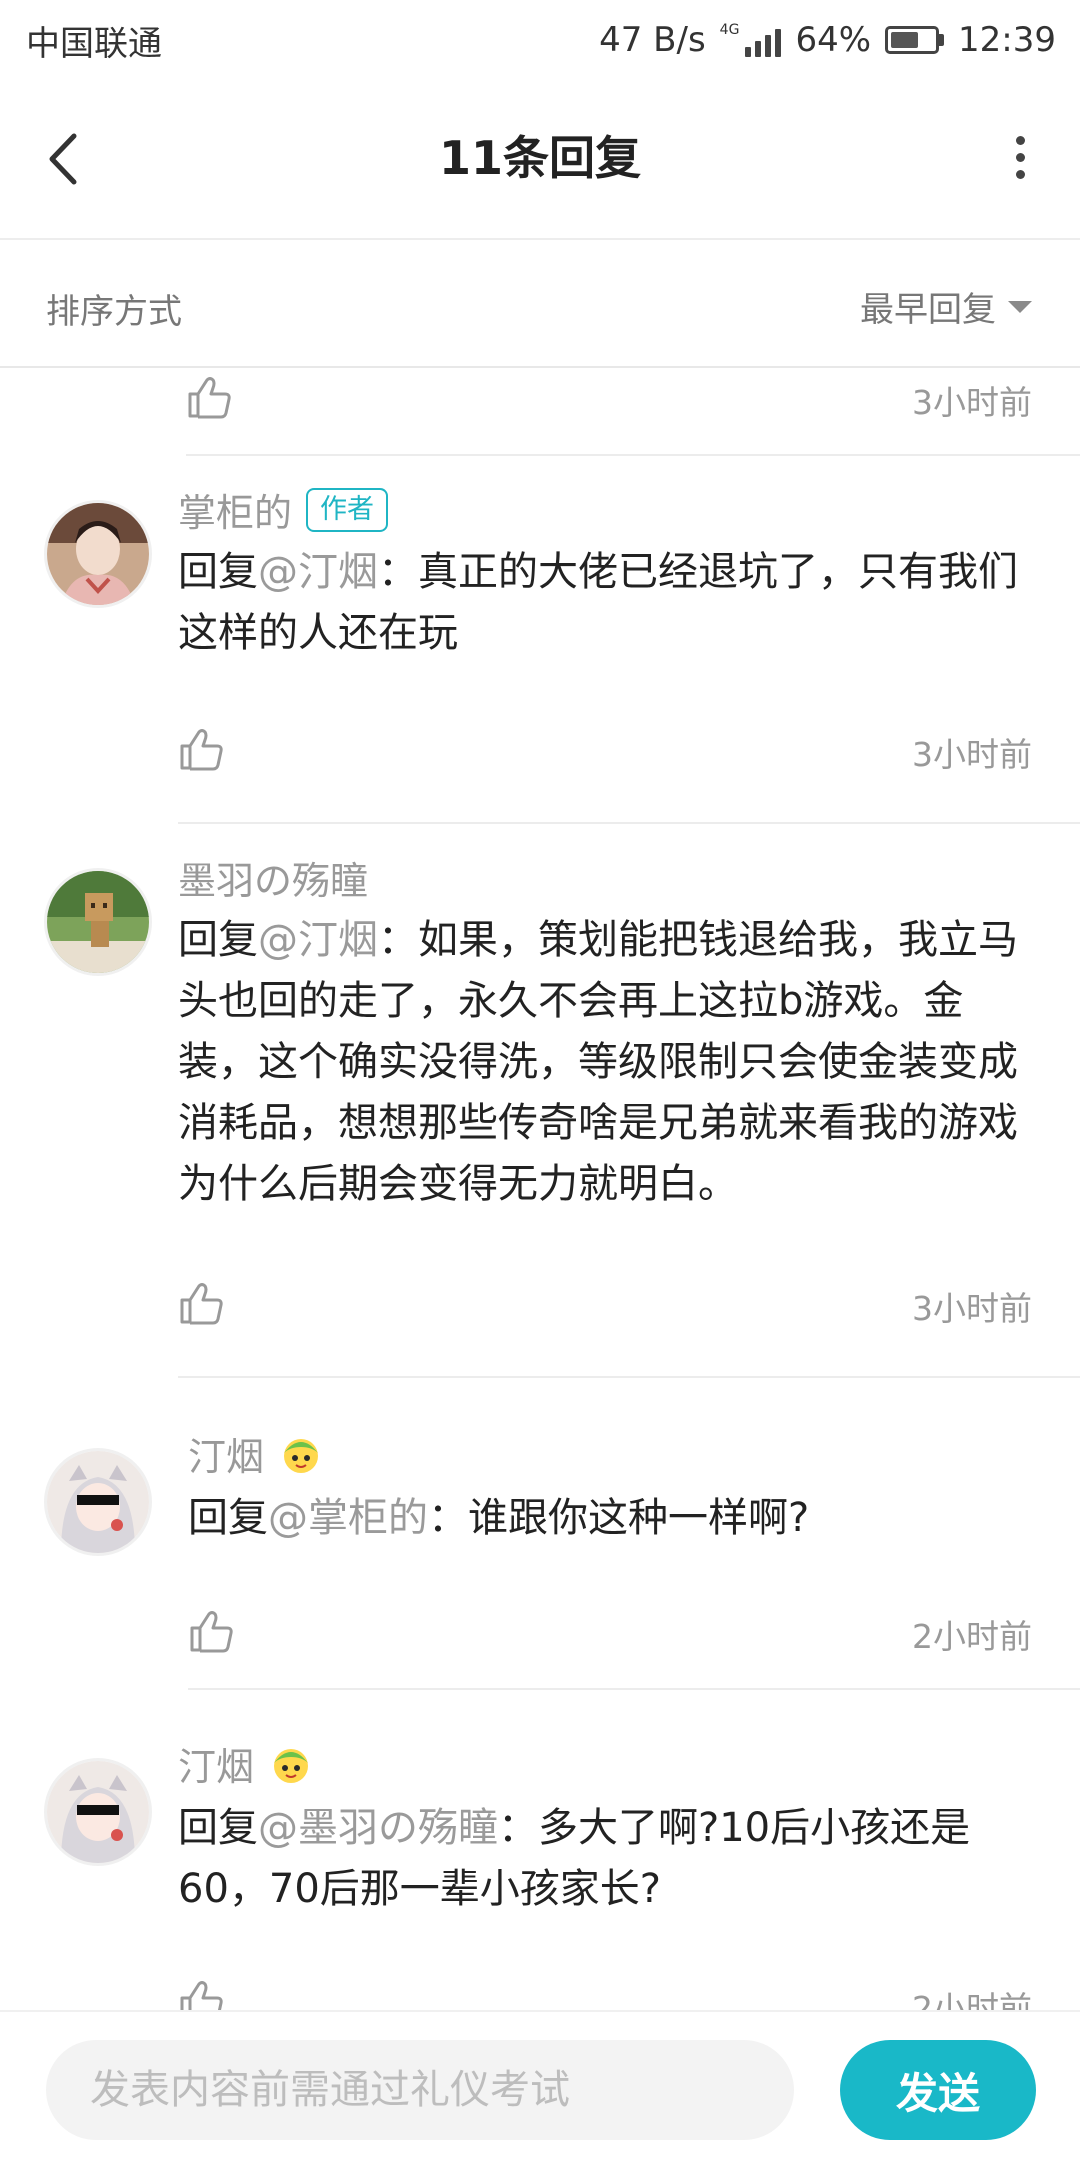 This screenshot has width=1080, height=2160. What do you see at coordinates (420, 2090) in the screenshot?
I see `comment-input` at bounding box center [420, 2090].